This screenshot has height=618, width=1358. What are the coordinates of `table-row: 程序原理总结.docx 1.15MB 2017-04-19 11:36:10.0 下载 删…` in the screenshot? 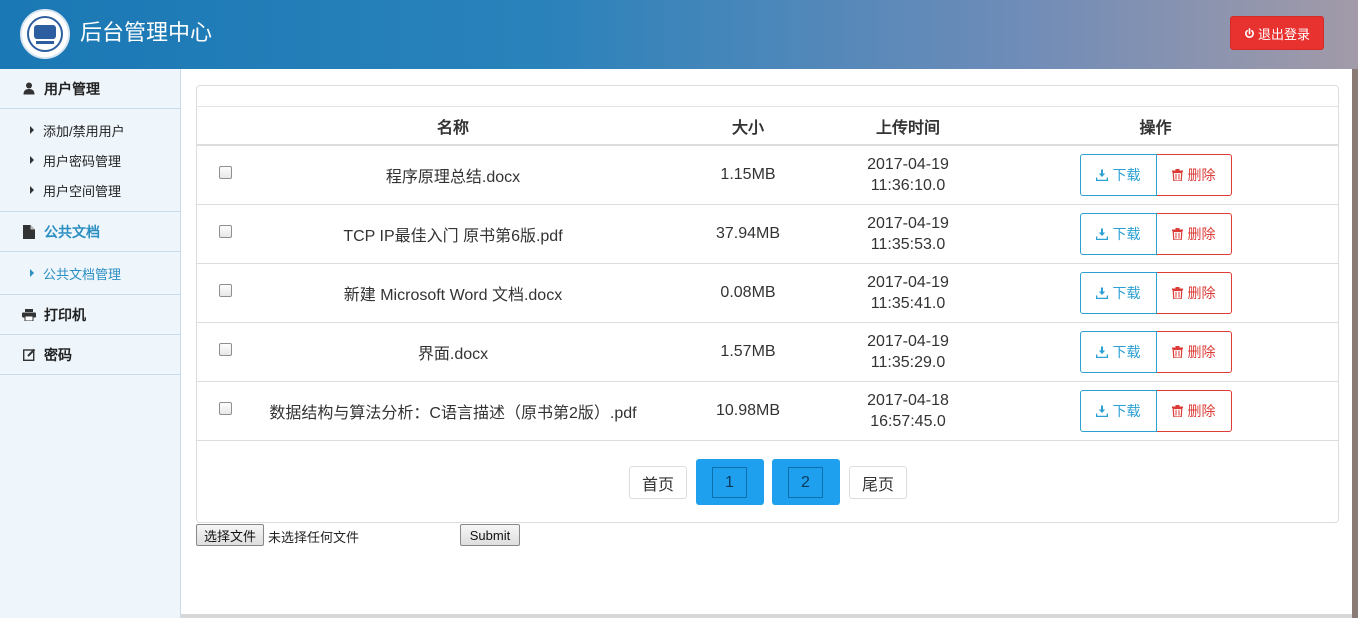 It's located at (767, 175).